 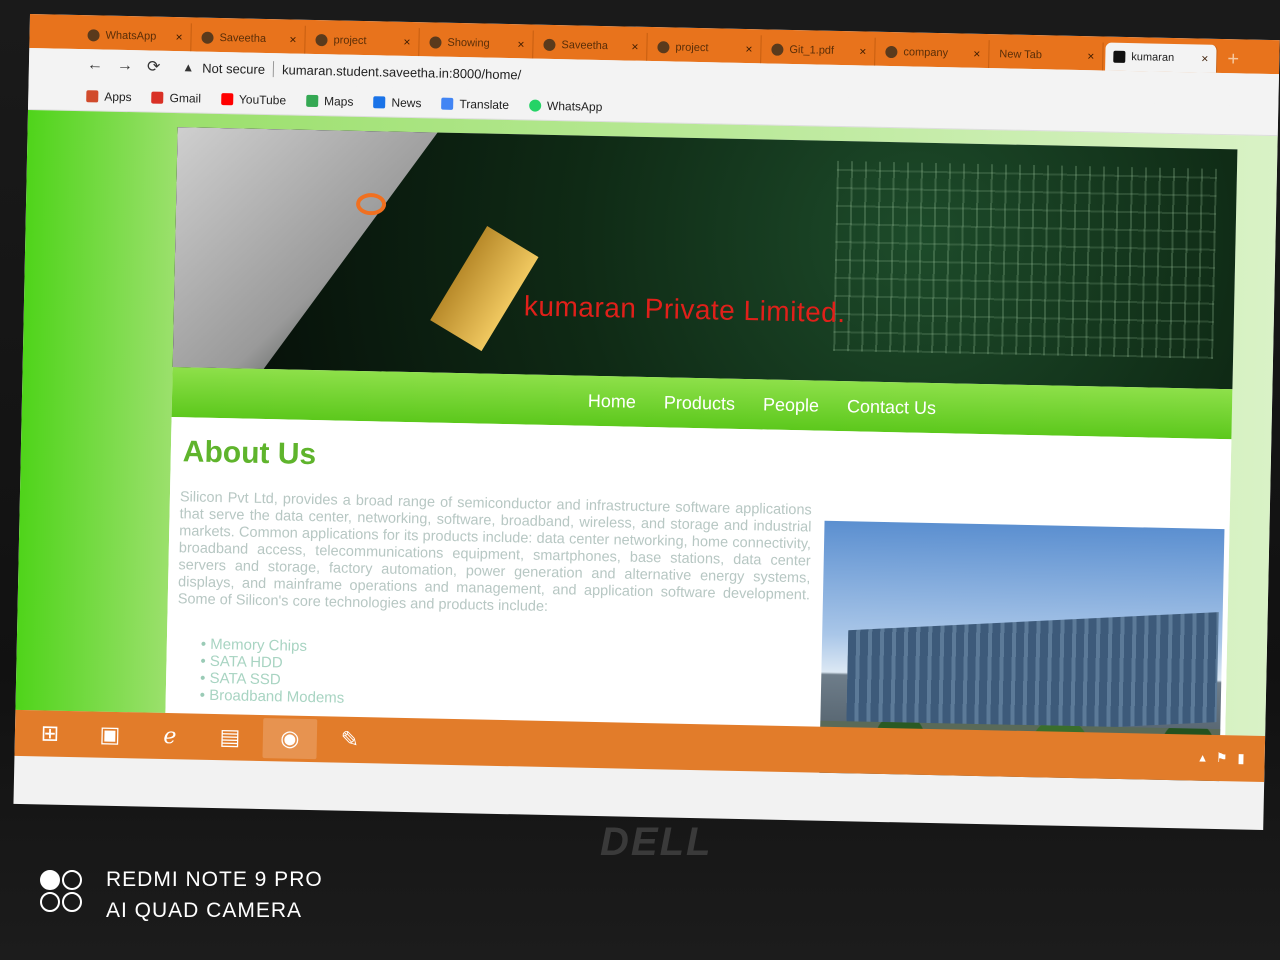 What do you see at coordinates (214, 879) in the screenshot?
I see `watermark-model: REDMI NOTE 9 PRO` at bounding box center [214, 879].